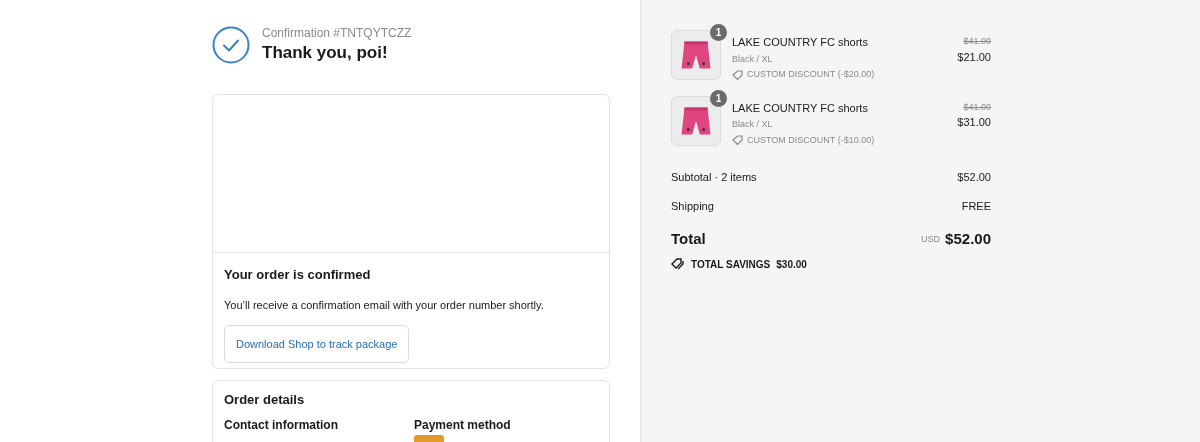 This screenshot has width=1200, height=442. Describe the element at coordinates (265, 400) in the screenshot. I see `order-details-heading: Order details` at that location.